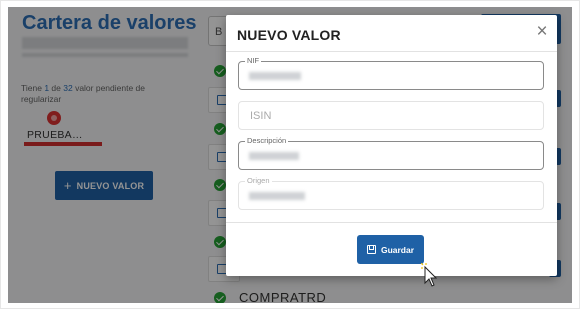 Image resolution: width=580 pixels, height=309 pixels. Describe the element at coordinates (391, 193) in the screenshot. I see `origin-field: Origen` at that location.